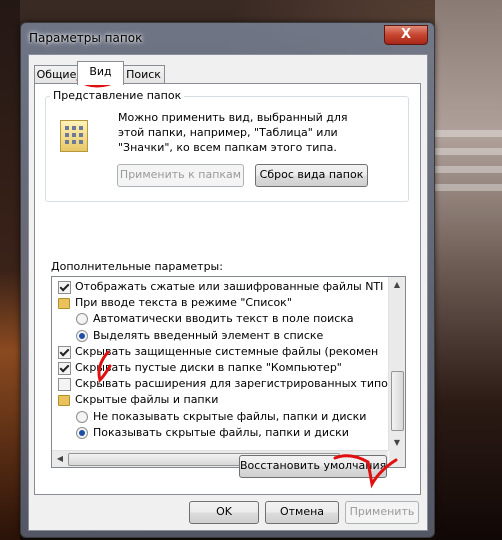 This screenshot has width=502, height=540. I want to click on button-label: Применить к папкам, so click(180, 174).